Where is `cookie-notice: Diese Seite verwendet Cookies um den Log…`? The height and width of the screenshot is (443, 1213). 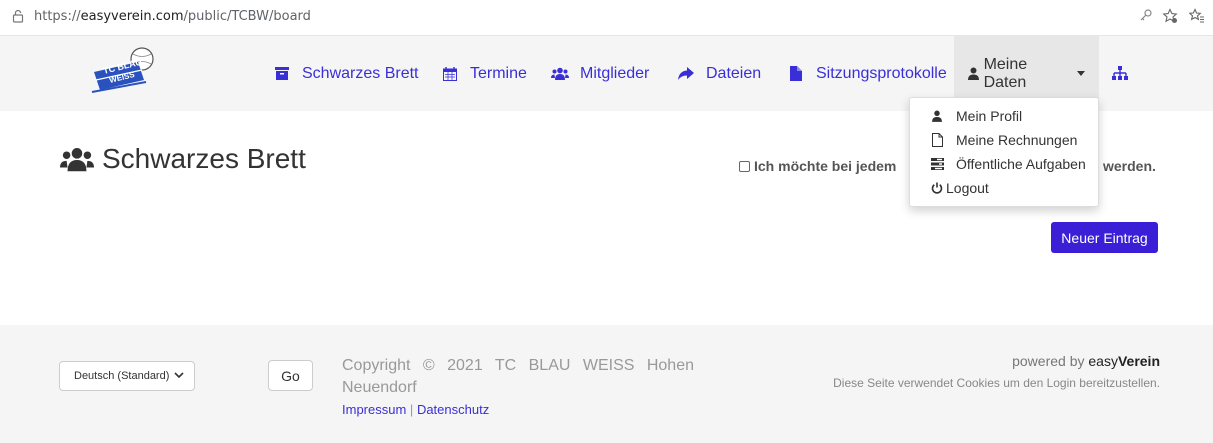 cookie-notice: Diese Seite verwendet Cookies um den Log… is located at coordinates (996, 383).